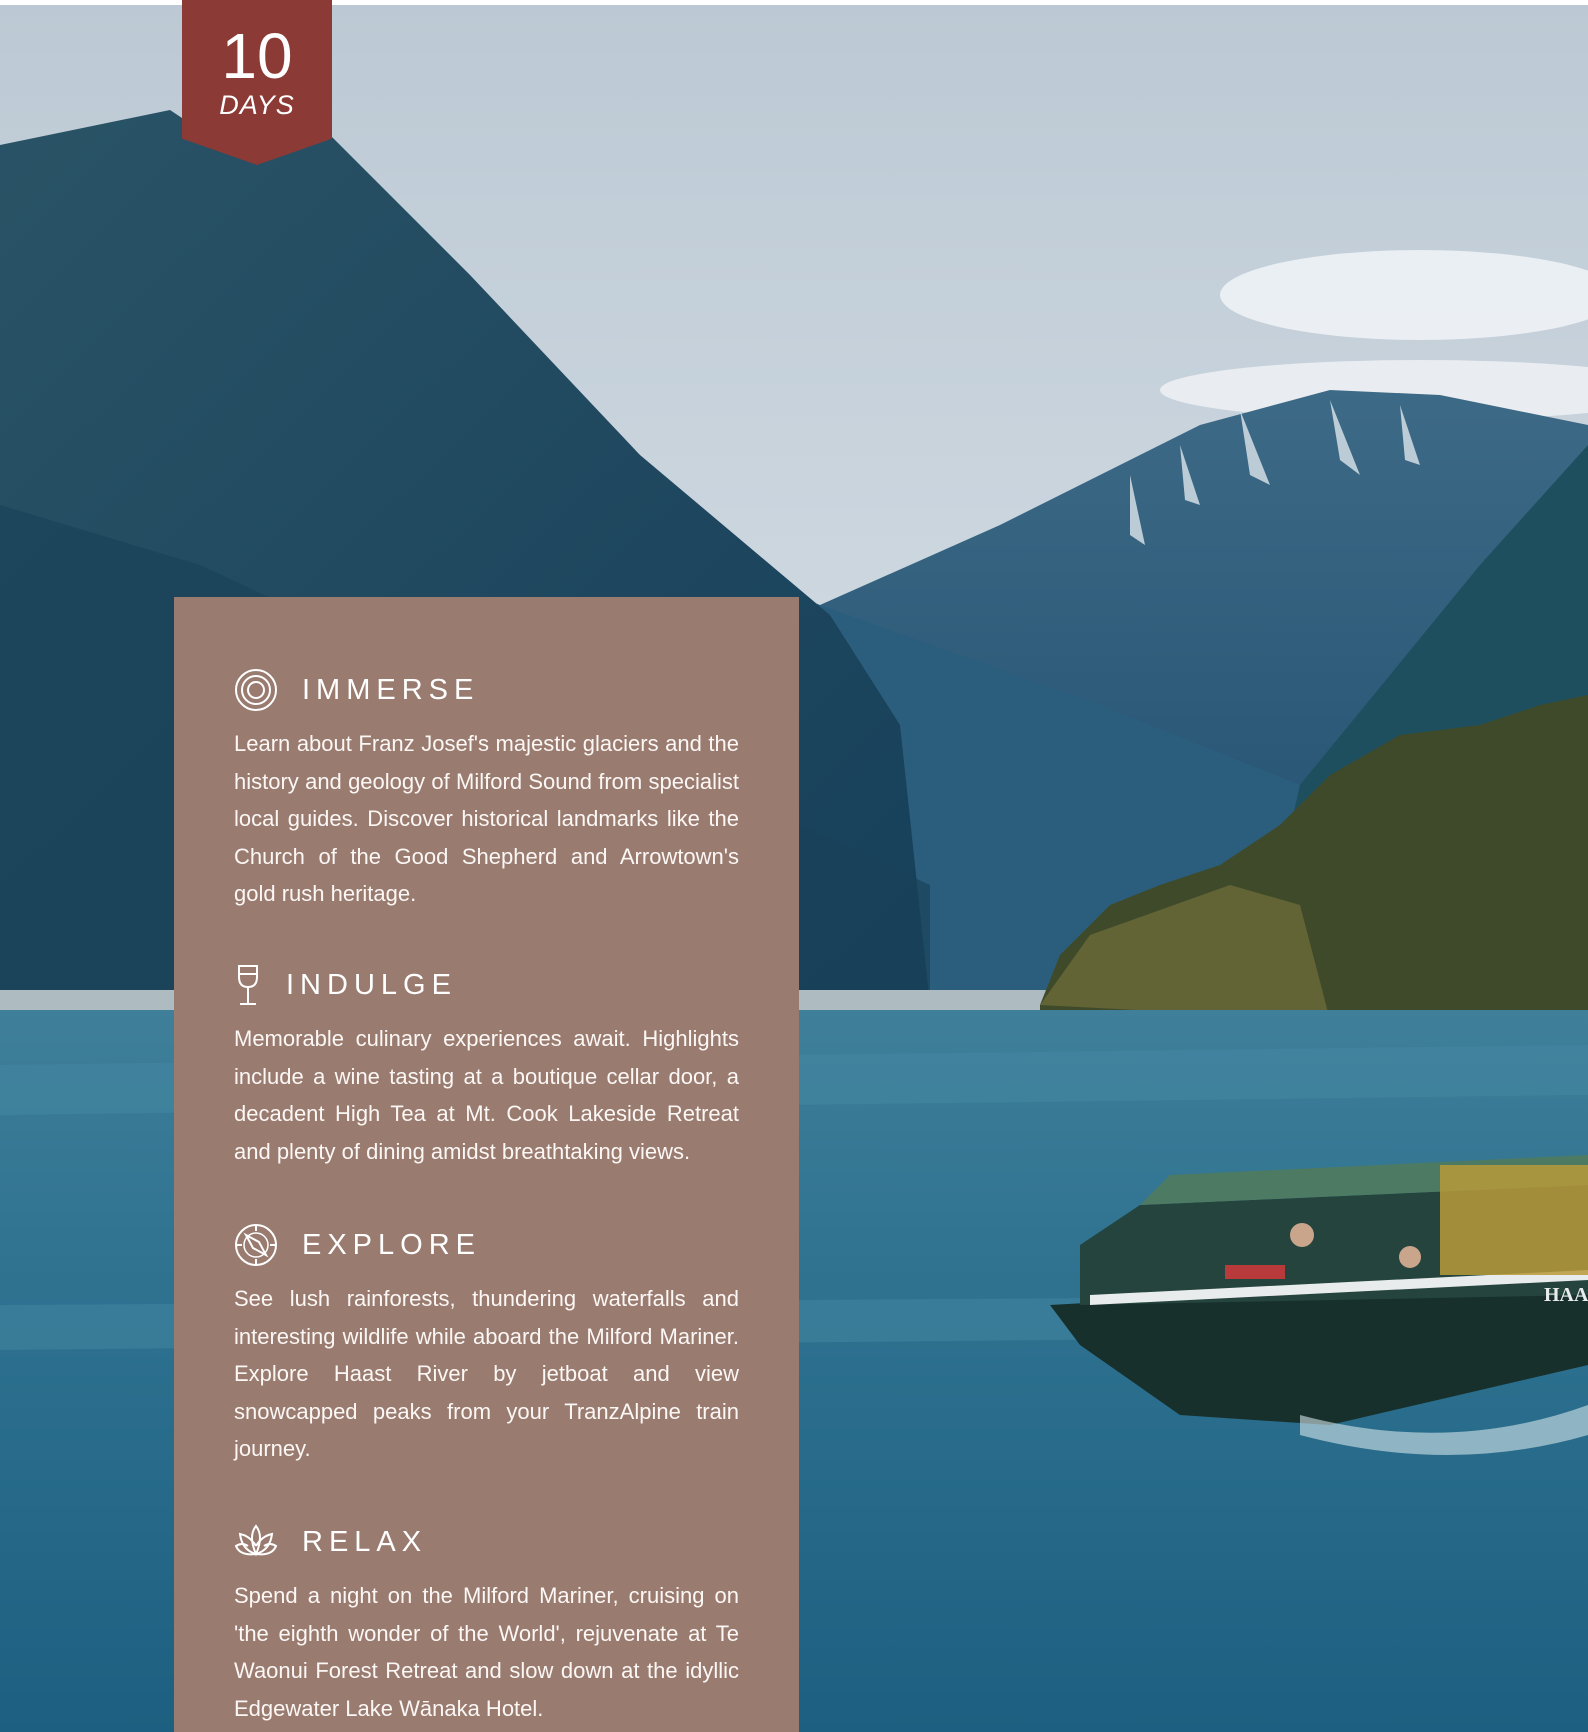 This screenshot has width=1588, height=1732. Describe the element at coordinates (365, 1541) in the screenshot. I see `section-title: RELAX` at that location.